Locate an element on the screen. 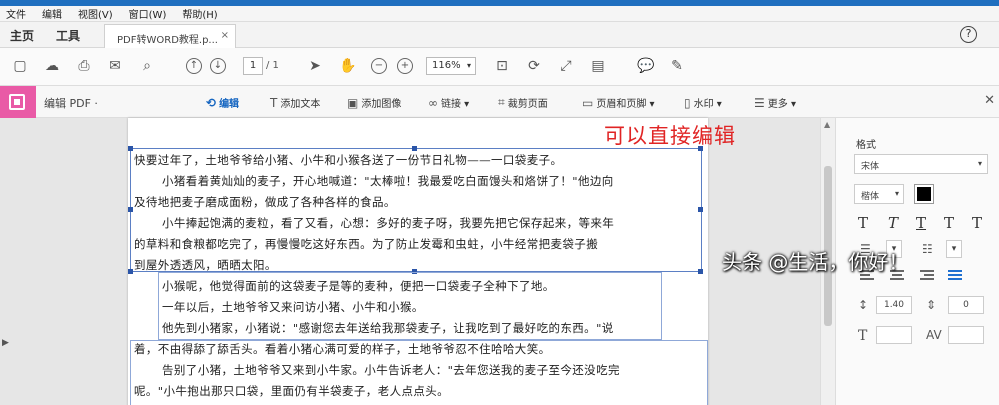 Image resolution: width=999 pixels, height=405 pixels. paragraph-line: 小猴呢，他觉得面前的这袋麦子是等的麦种，便把一口袋麦子全种下了地。 is located at coordinates (358, 286).